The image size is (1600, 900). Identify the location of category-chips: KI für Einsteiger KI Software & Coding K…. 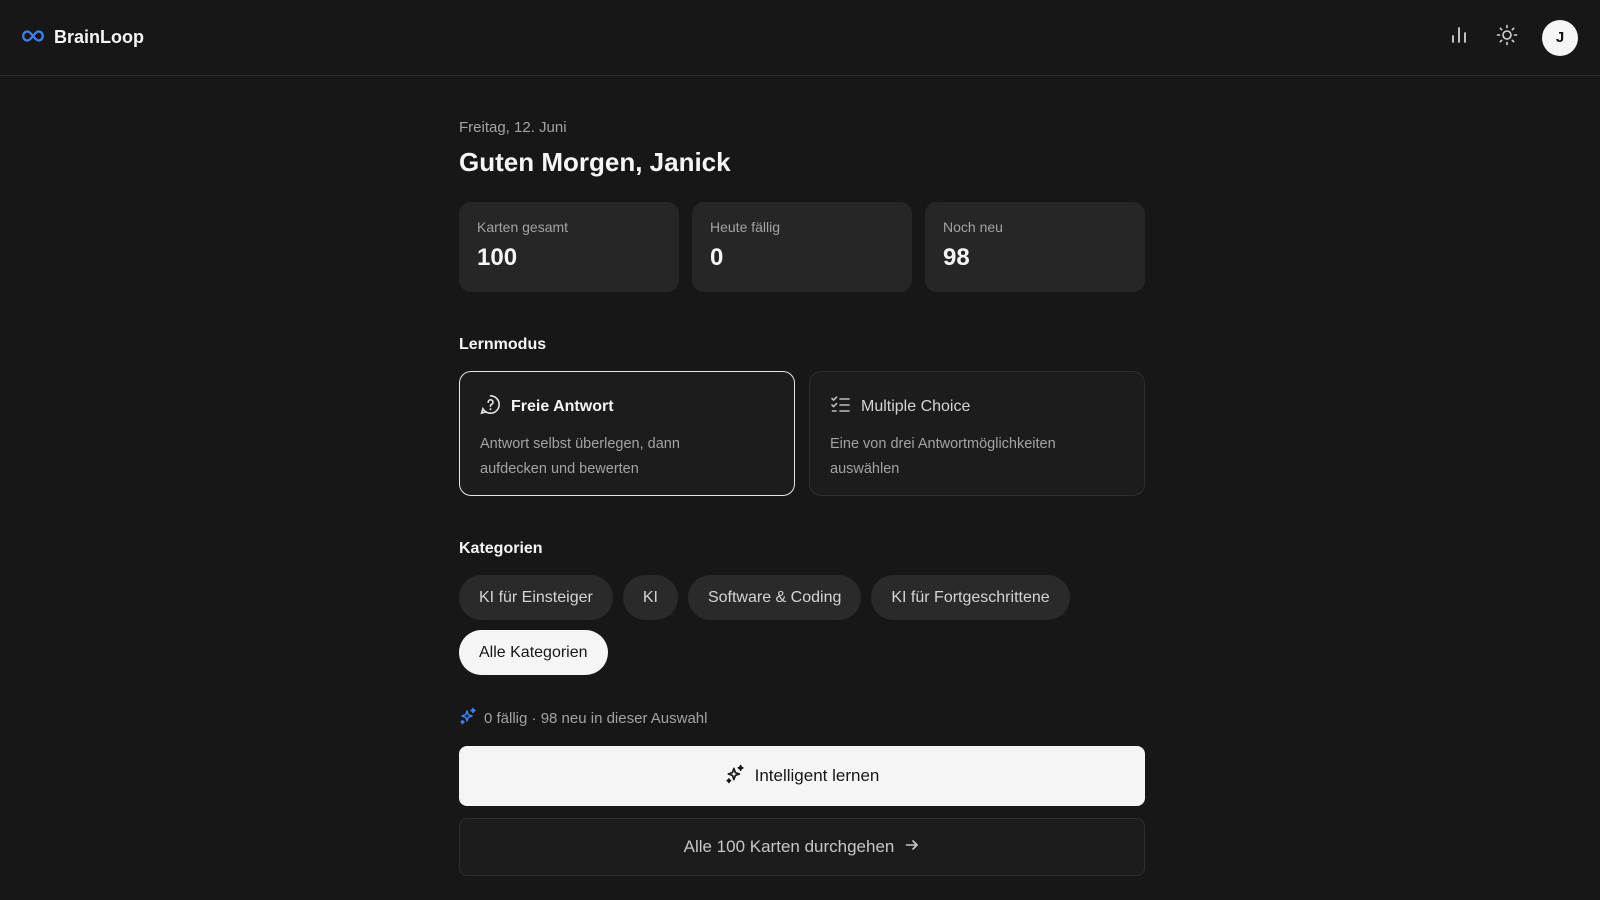
(802, 625).